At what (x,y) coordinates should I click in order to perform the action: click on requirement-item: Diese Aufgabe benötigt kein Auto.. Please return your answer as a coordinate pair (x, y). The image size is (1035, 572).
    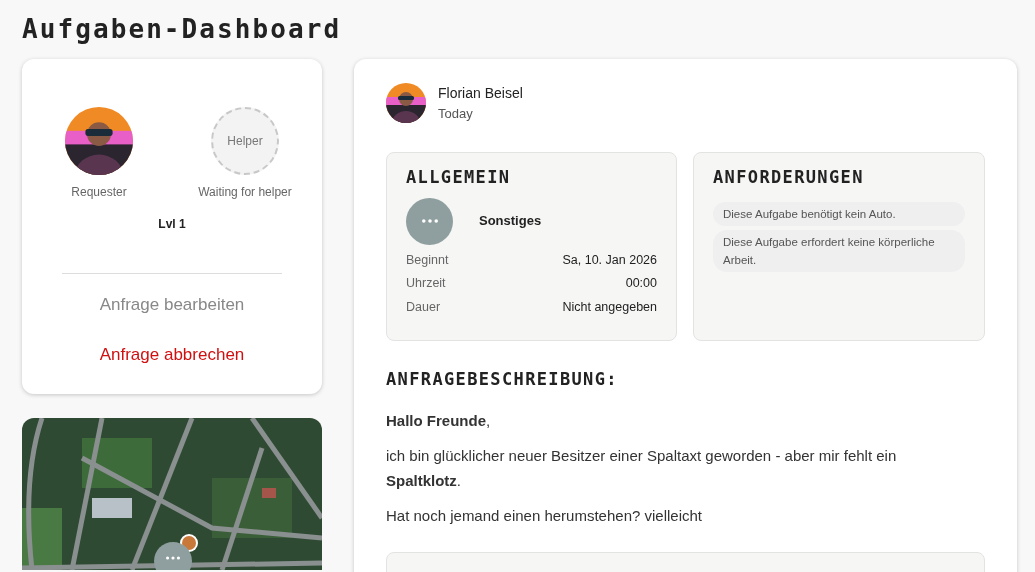
    Looking at the image, I should click on (839, 213).